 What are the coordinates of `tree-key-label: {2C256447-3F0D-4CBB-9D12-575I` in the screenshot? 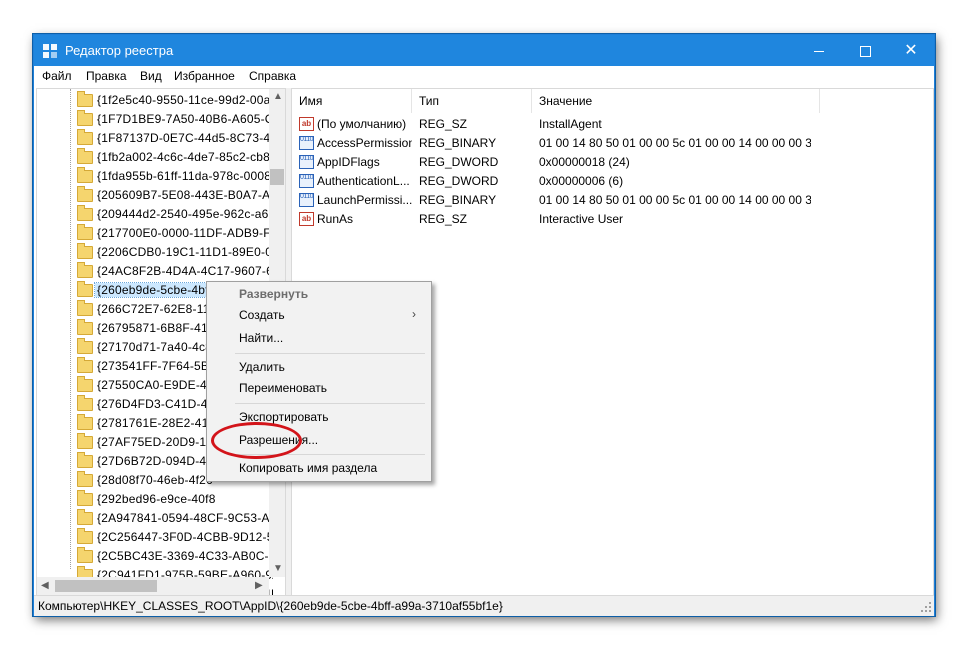 It's located at (185, 537).